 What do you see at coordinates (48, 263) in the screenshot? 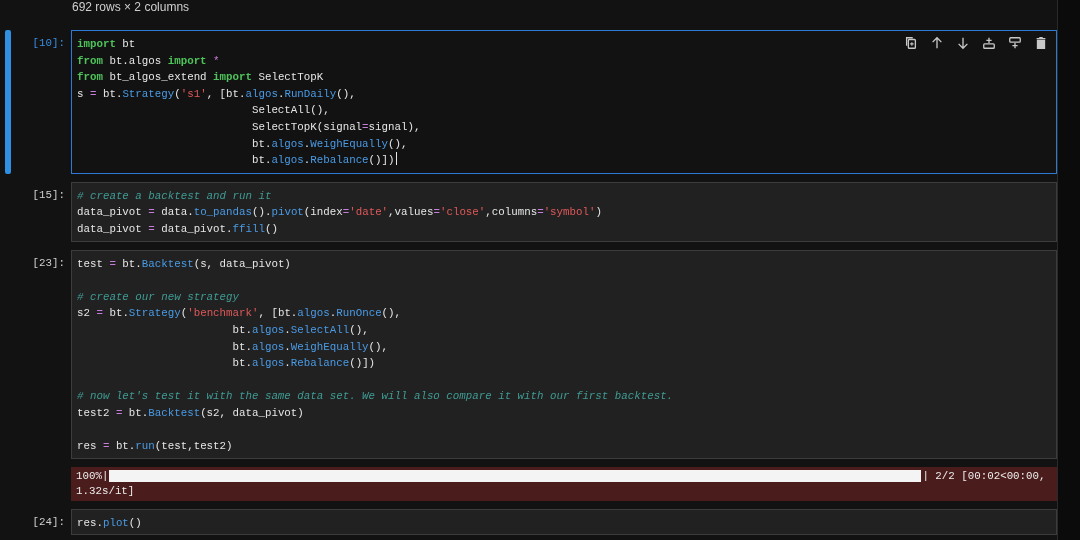
I see `execution-count: [23]:` at bounding box center [48, 263].